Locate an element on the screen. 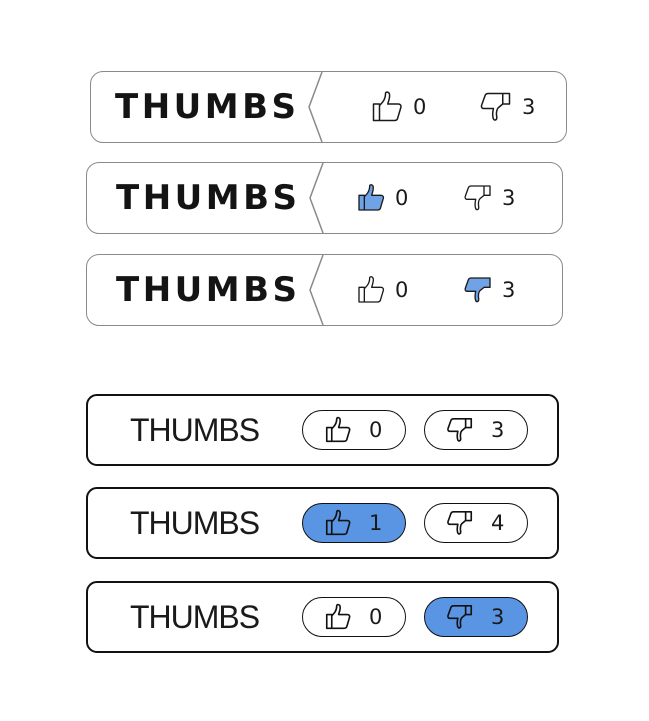 Image resolution: width=649 pixels, height=721 pixels. thumbs-down-count: 4 is located at coordinates (498, 523).